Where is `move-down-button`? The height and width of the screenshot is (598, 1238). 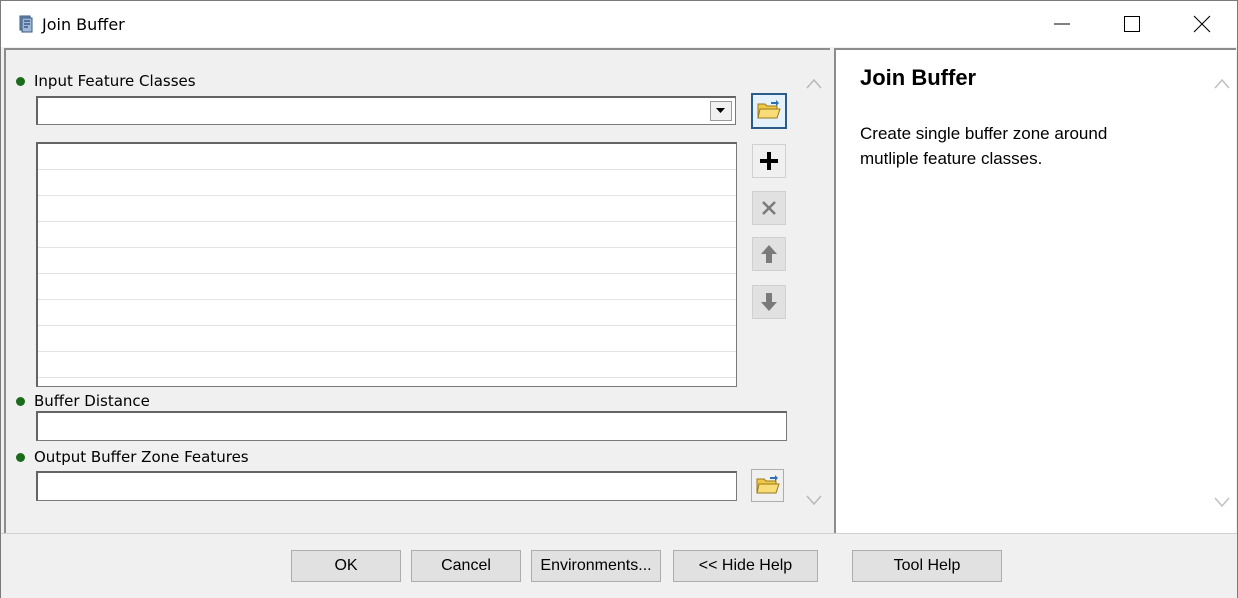
move-down-button is located at coordinates (769, 302).